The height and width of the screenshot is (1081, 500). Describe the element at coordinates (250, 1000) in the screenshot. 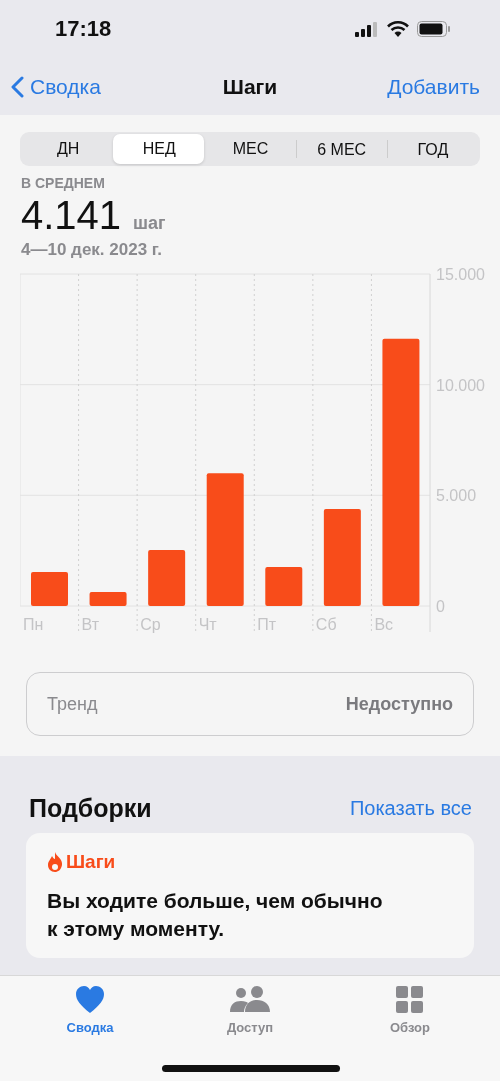

I see `people-icon` at that location.